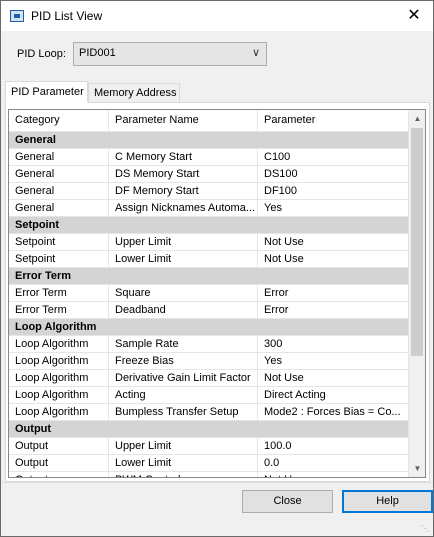 The width and height of the screenshot is (434, 537). I want to click on tab-pid-parameter-label: PID Parameter, so click(47, 92).